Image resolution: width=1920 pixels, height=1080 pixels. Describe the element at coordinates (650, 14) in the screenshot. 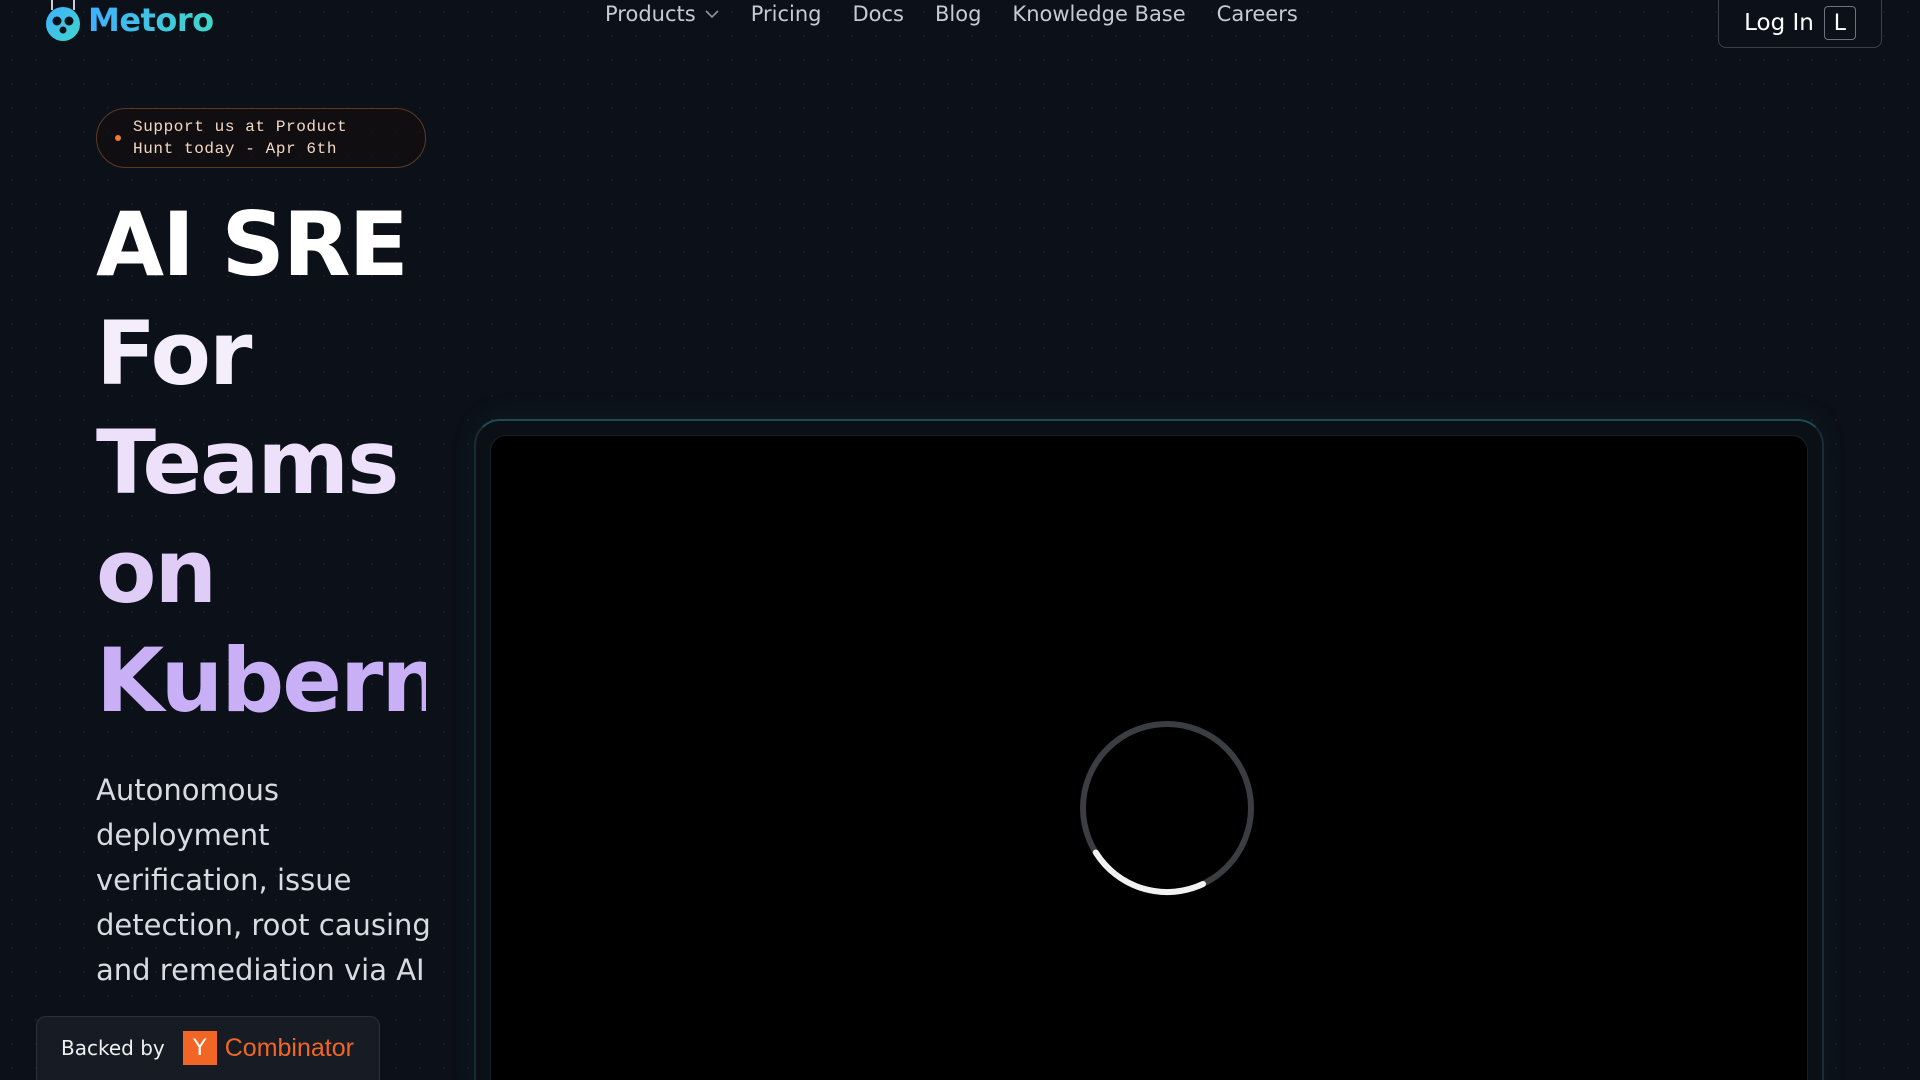

I see `nav-products-label: Products` at that location.